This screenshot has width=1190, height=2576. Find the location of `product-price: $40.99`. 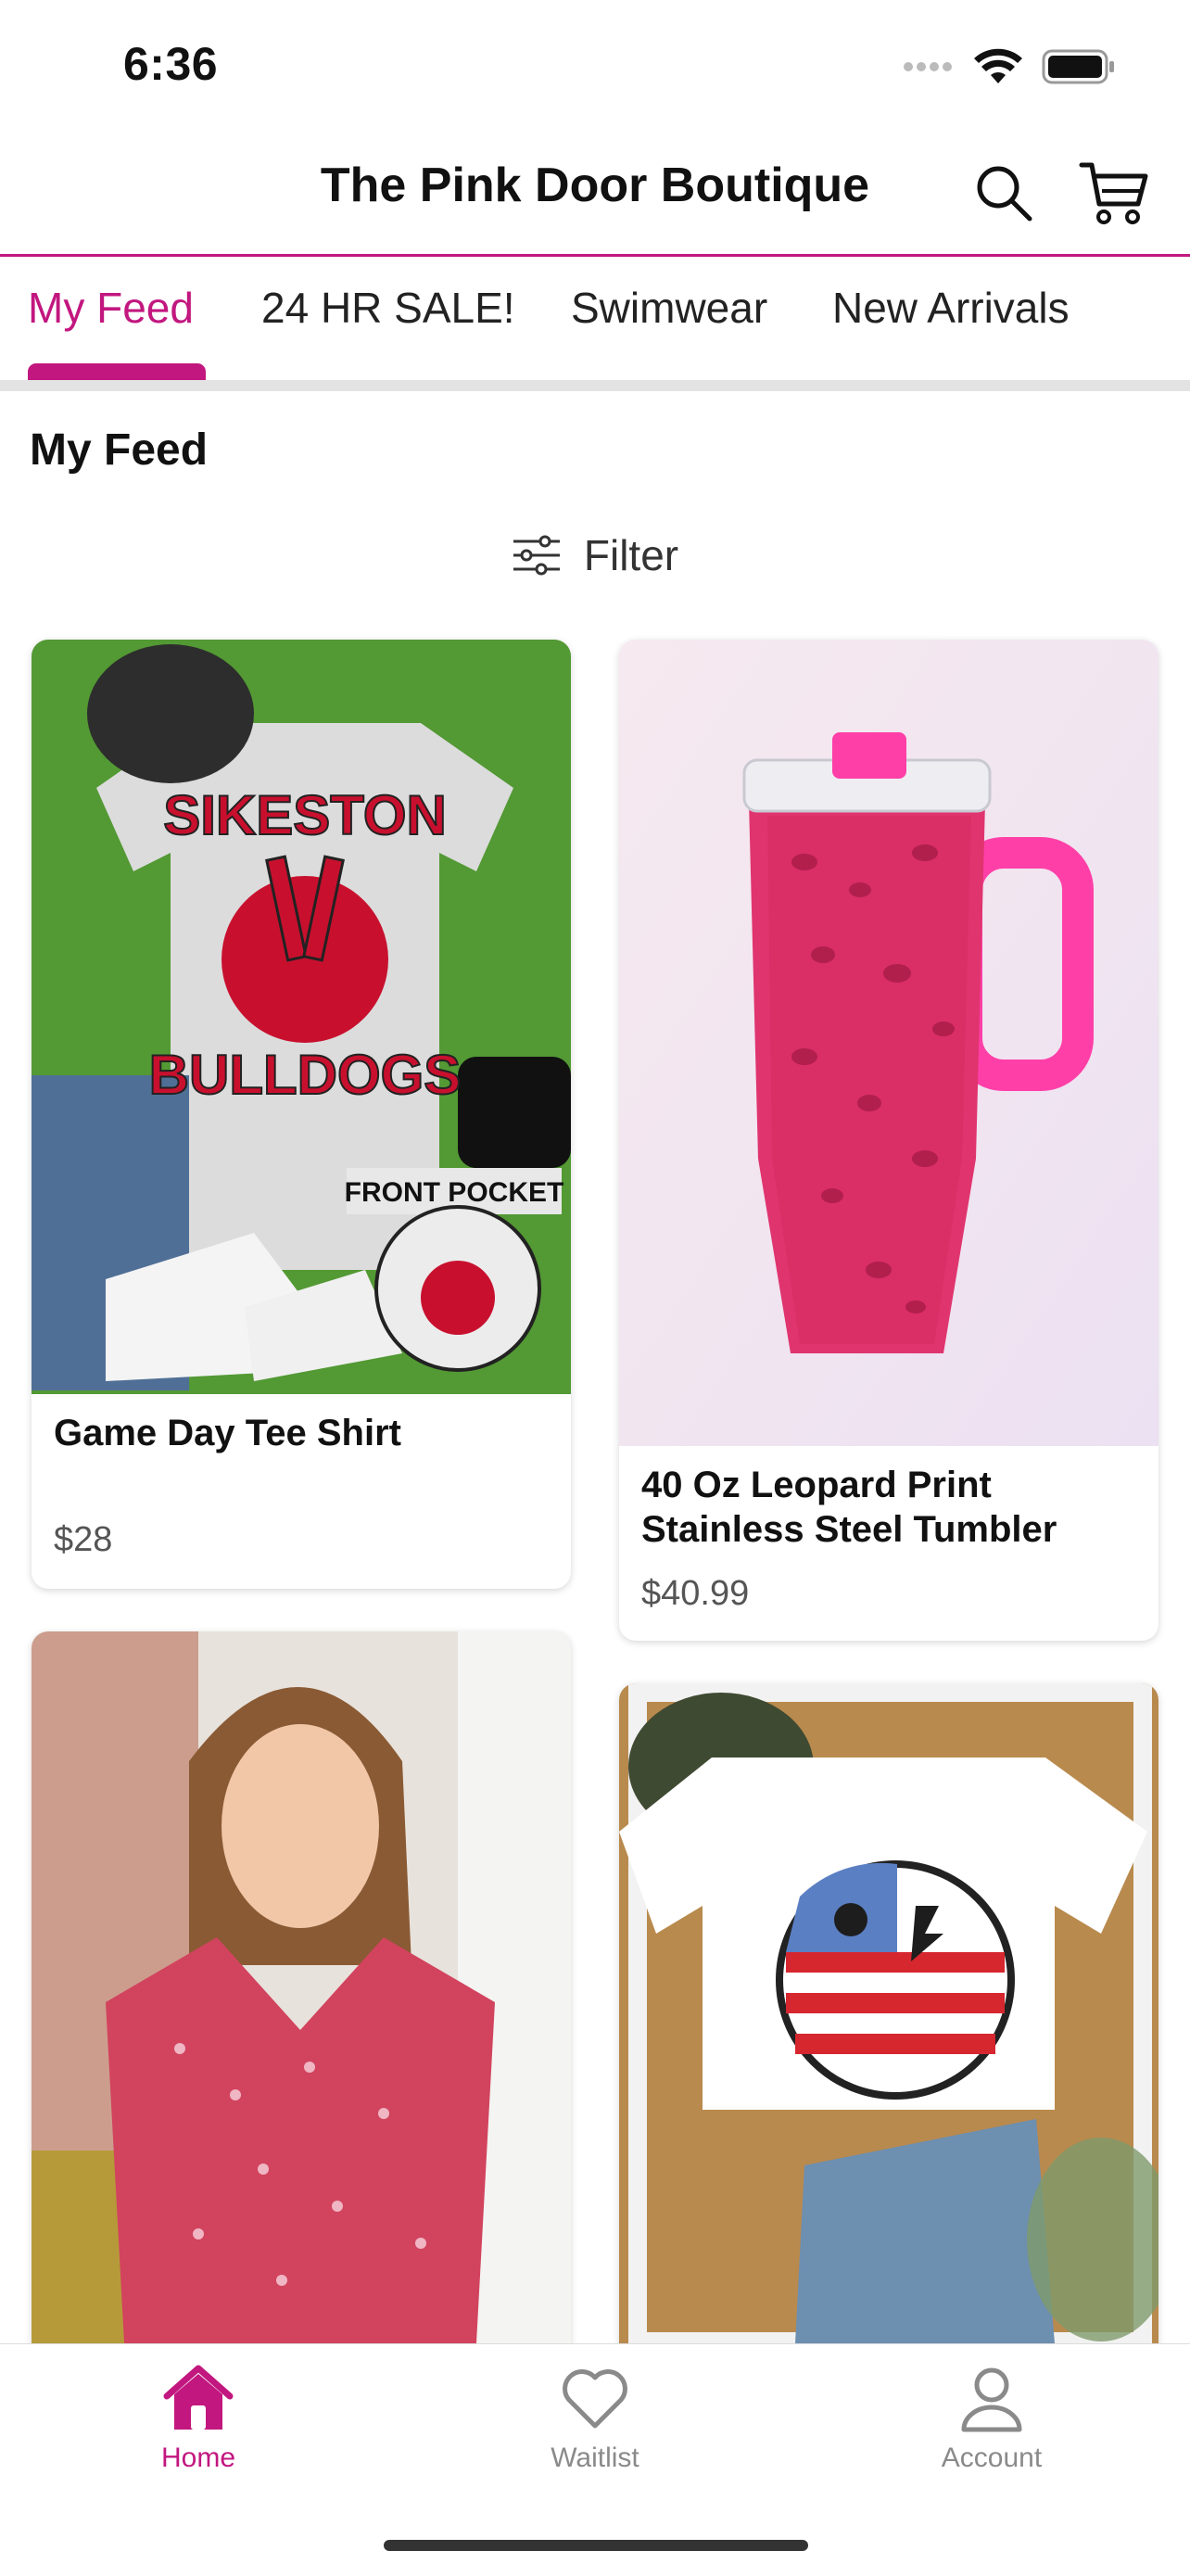

product-price: $40.99 is located at coordinates (695, 1593).